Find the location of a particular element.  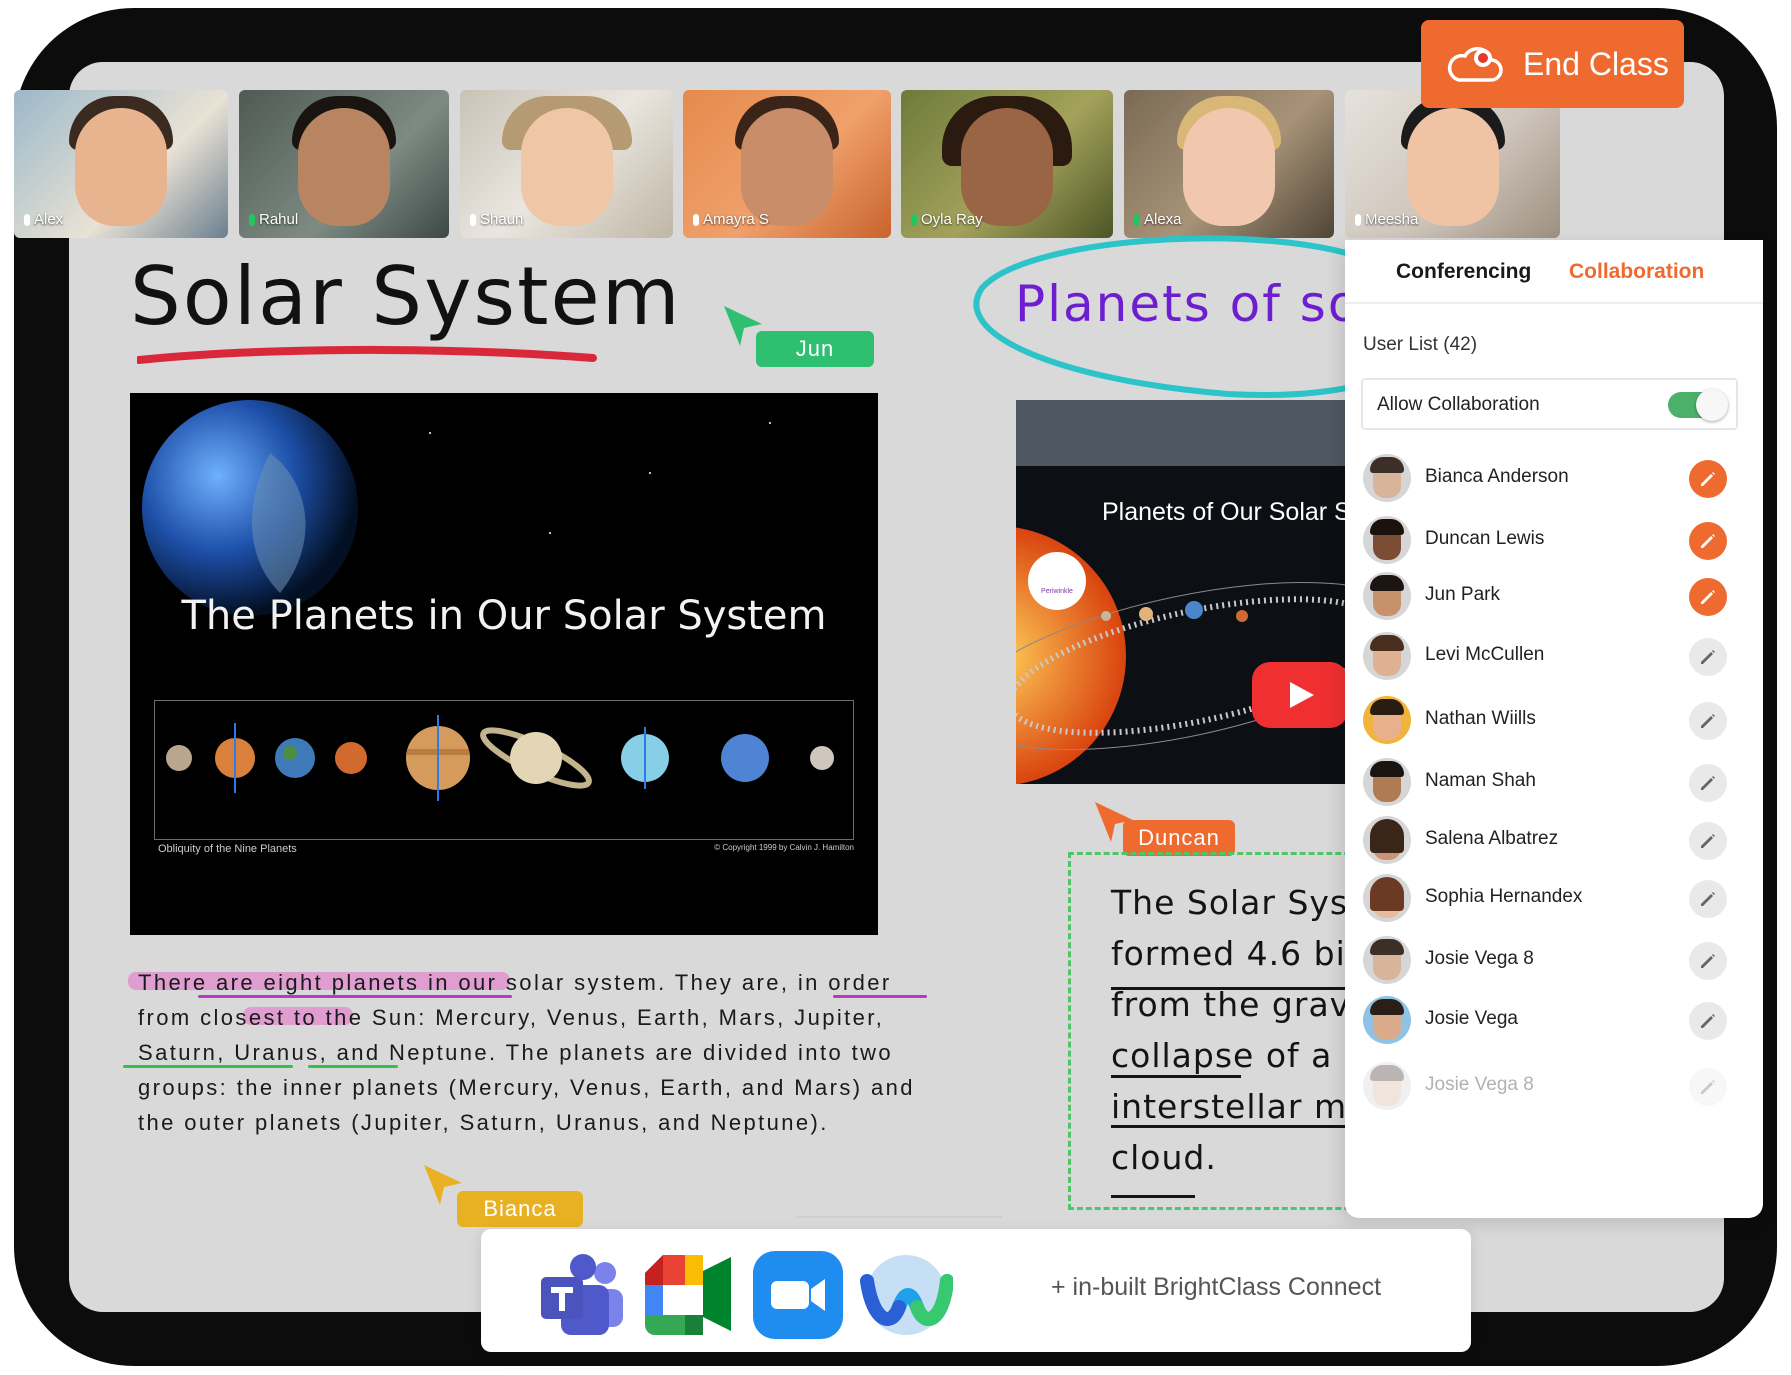

webex-icon is located at coordinates (906, 1295).